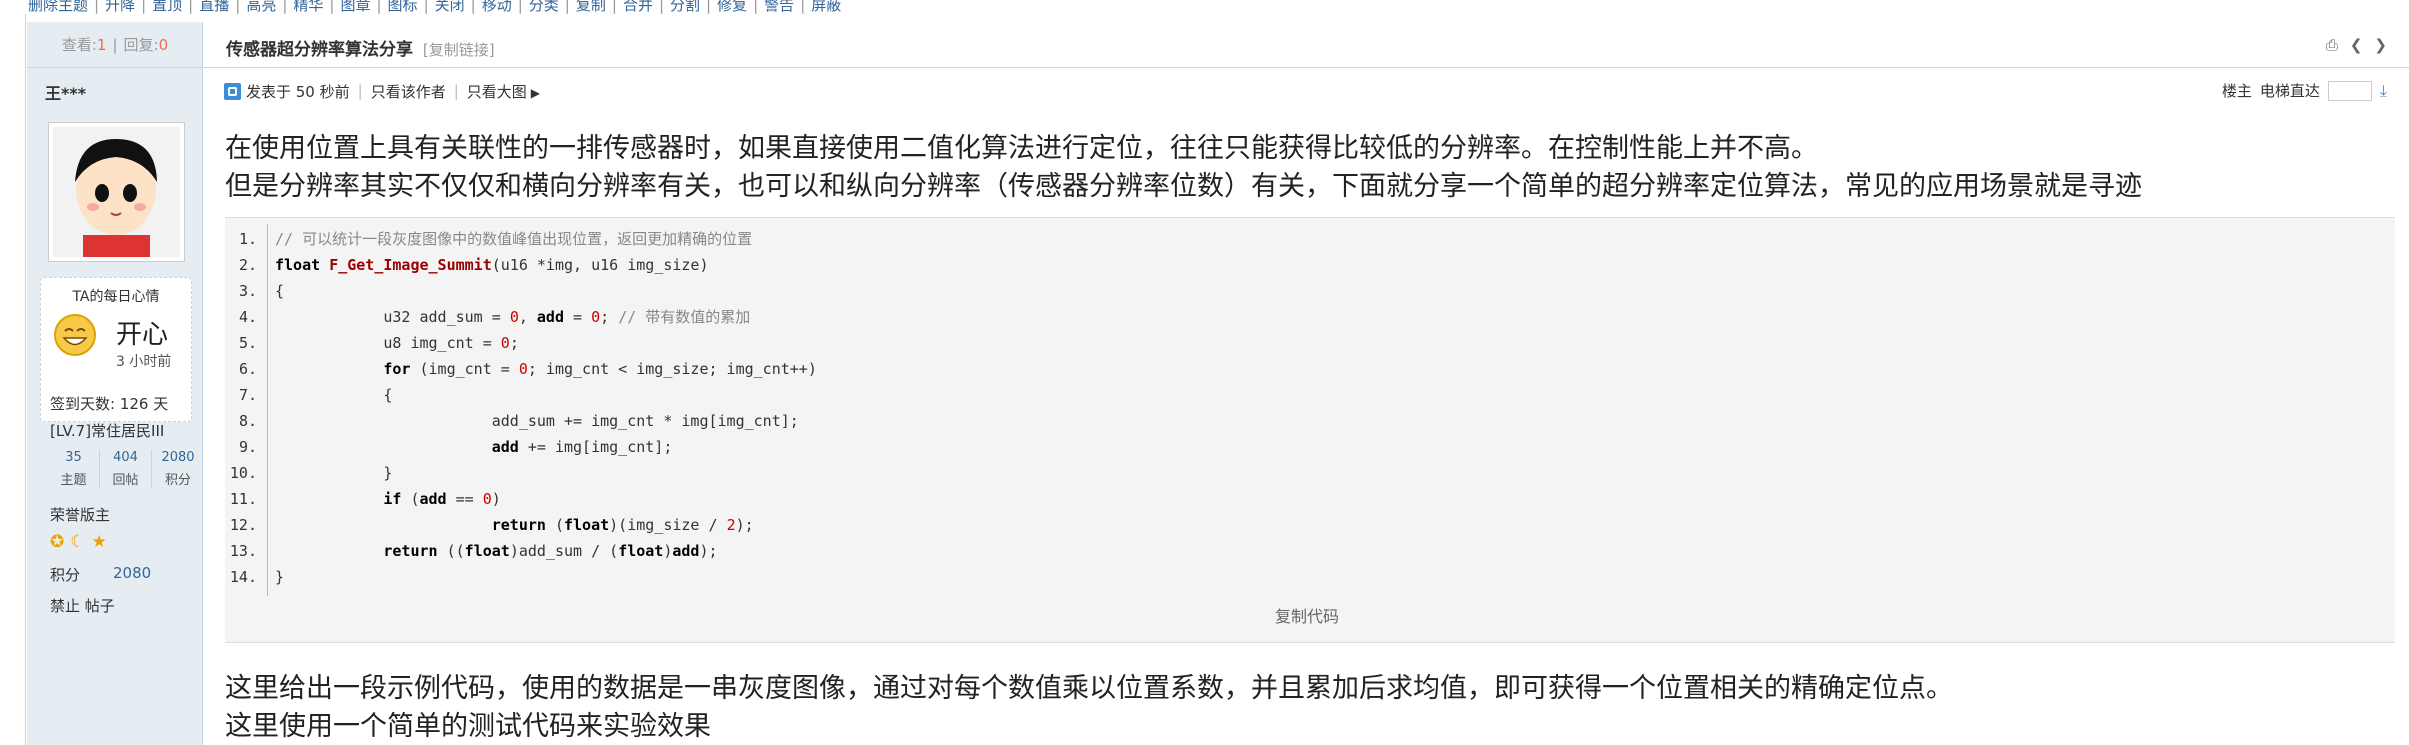  I want to click on code-line-number: 8., so click(247, 421).